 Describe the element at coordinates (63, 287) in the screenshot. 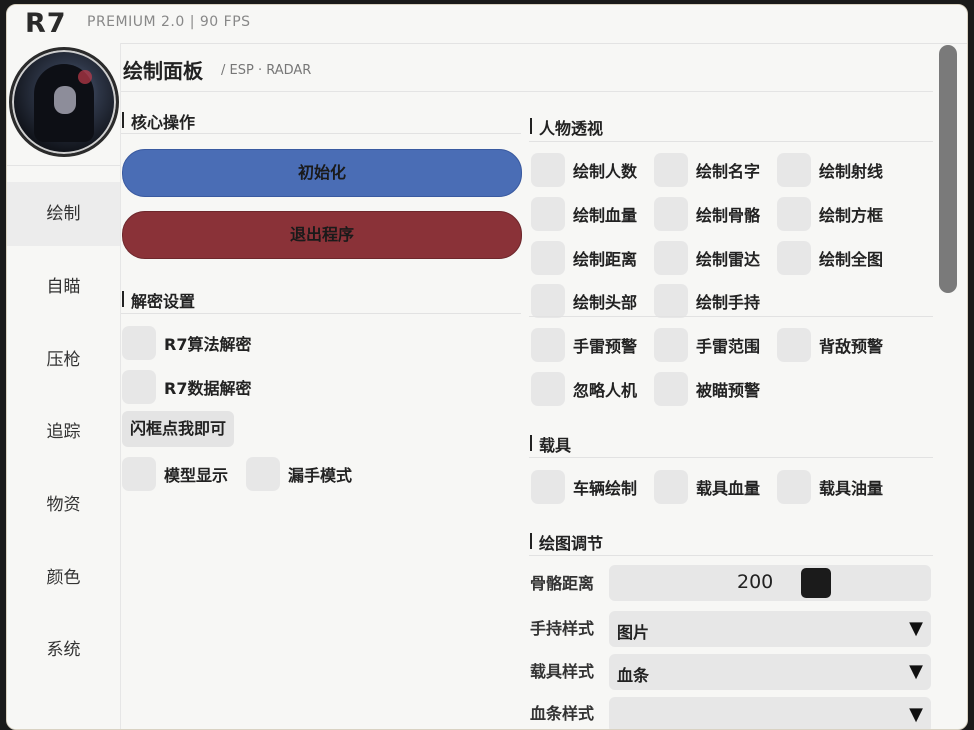

I see `sidebar-item-aimbot: 自瞄` at that location.